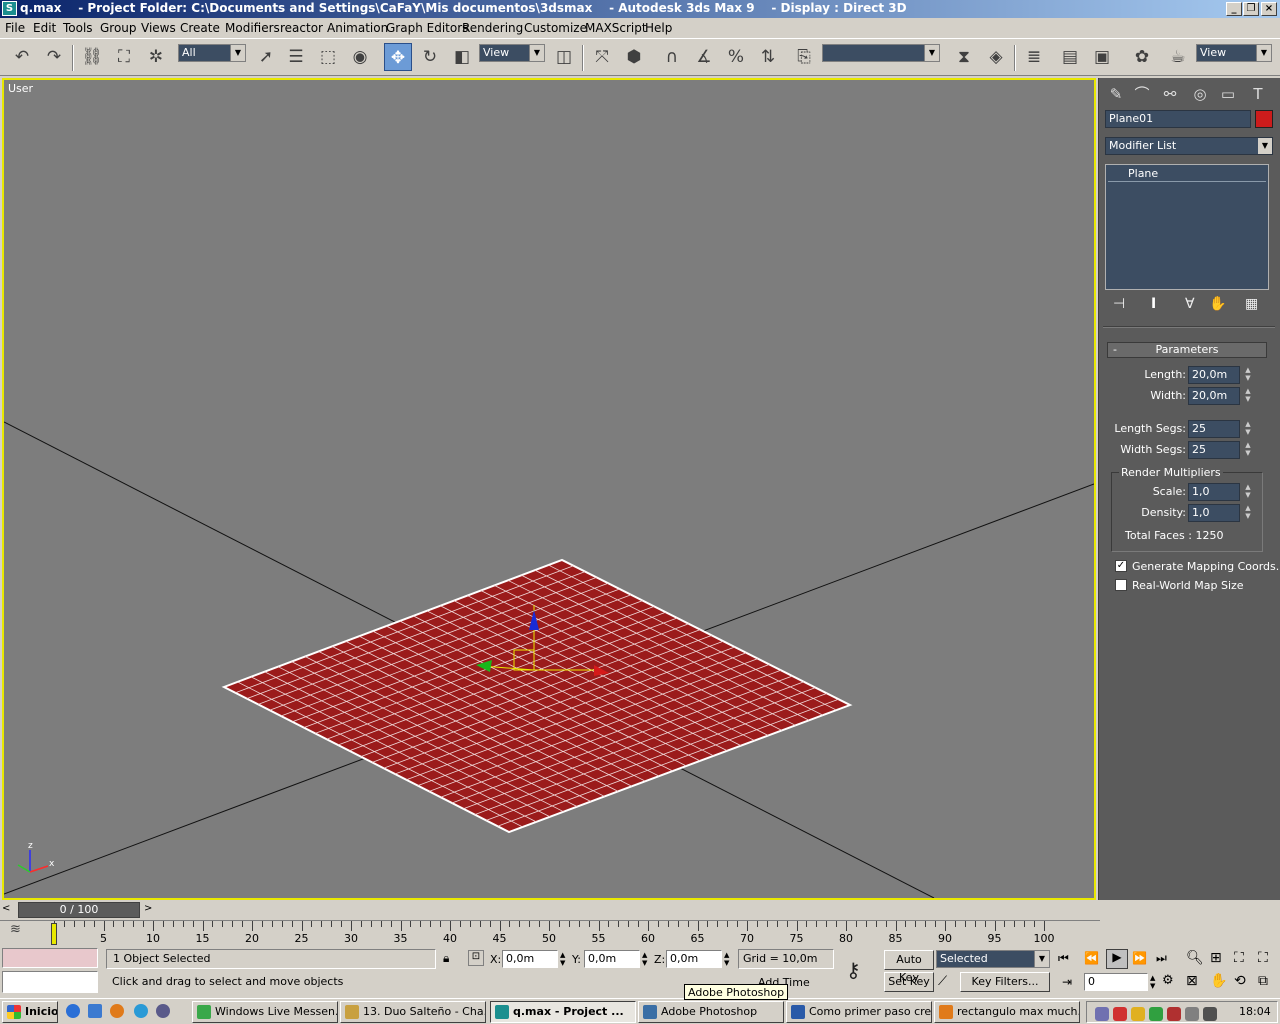 This screenshot has height=1024, width=1280. Describe the element at coordinates (1174, 1014) in the screenshot. I see `security-icon` at that location.